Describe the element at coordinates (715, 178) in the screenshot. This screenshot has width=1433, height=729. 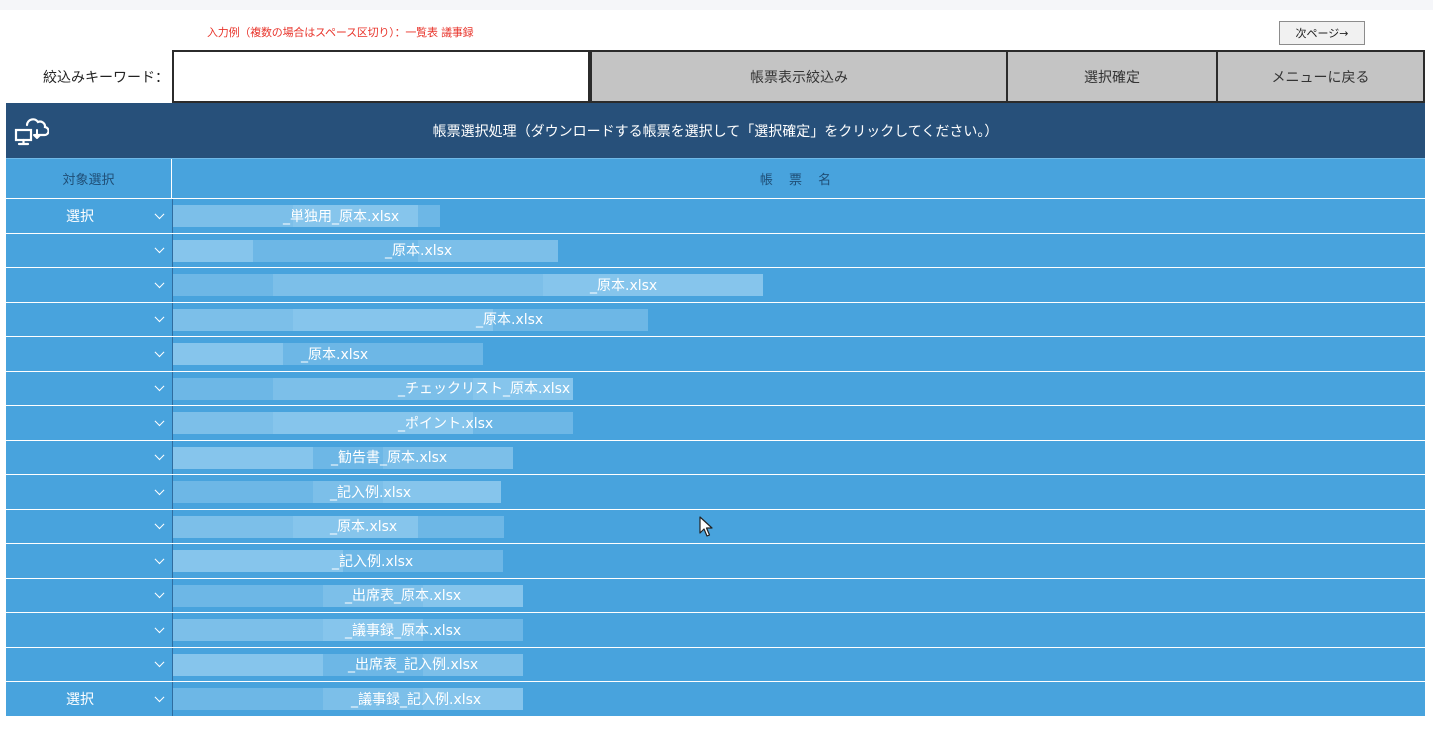
I see `table-header: 対象選択 帳 票 名` at that location.